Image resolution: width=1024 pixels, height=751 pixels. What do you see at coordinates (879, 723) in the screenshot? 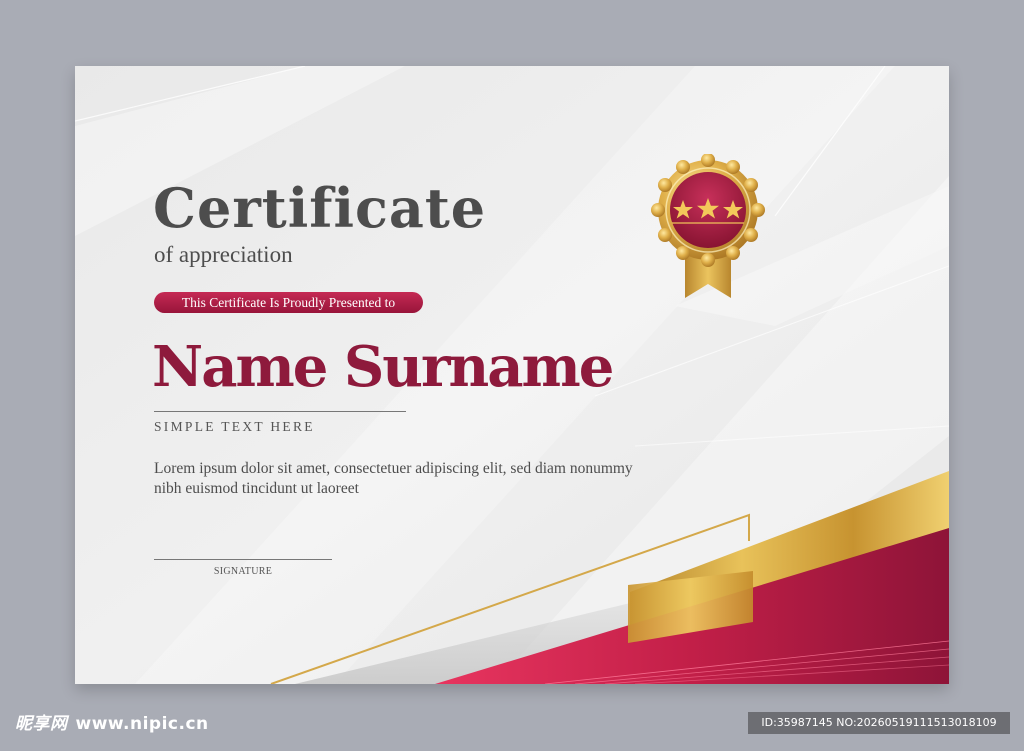
I see `watermark-image-id: ID:35987145 NO:20260519111513018109` at bounding box center [879, 723].